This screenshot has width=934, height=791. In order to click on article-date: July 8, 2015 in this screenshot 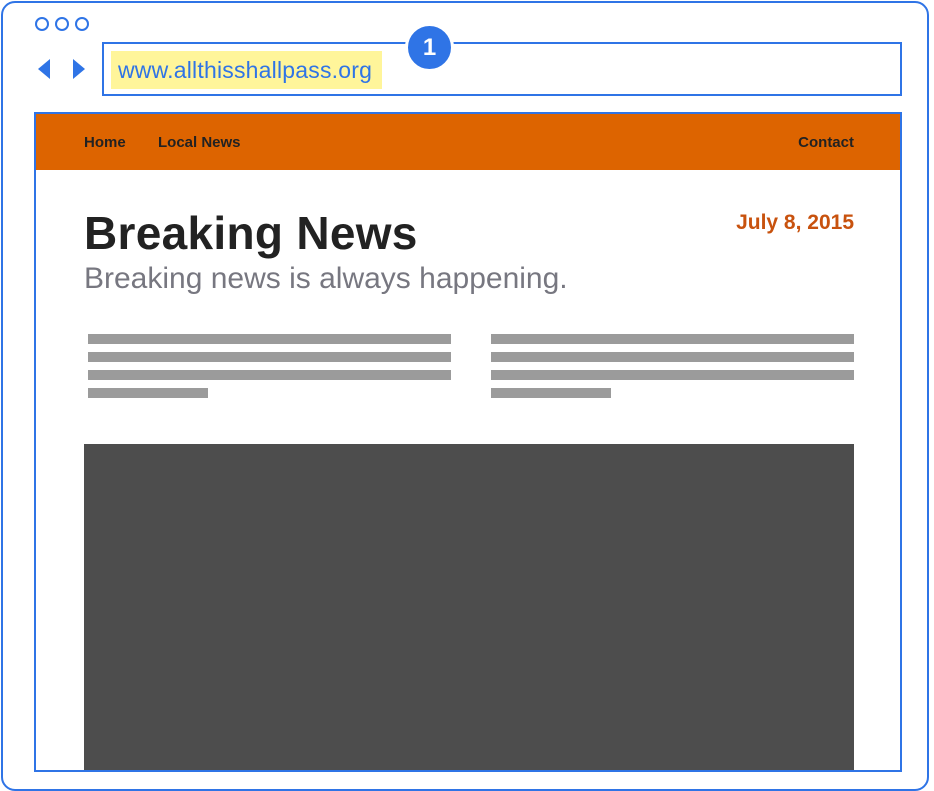, I will do `click(795, 222)`.